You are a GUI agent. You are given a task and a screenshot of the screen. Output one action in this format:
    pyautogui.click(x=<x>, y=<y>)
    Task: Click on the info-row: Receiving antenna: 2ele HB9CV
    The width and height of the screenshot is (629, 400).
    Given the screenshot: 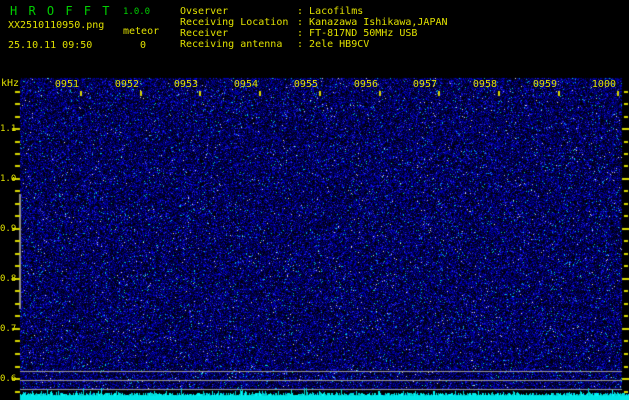 What is the action you would take?
    pyautogui.click(x=314, y=44)
    